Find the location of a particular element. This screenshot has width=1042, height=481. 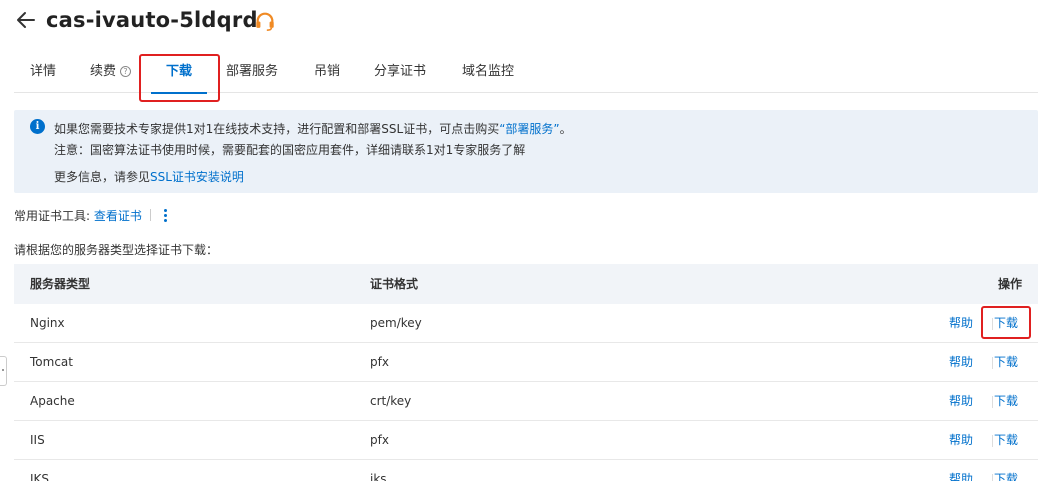

select-hint: 请根据您的服务器类型选择证书下载： is located at coordinates (116, 250).